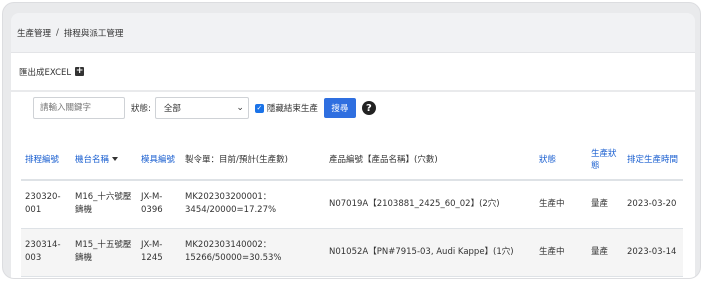 This screenshot has height=281, width=703. What do you see at coordinates (103, 251) in the screenshot?
I see `cell-machine-name: M15_十五號壓鑄機` at bounding box center [103, 251].